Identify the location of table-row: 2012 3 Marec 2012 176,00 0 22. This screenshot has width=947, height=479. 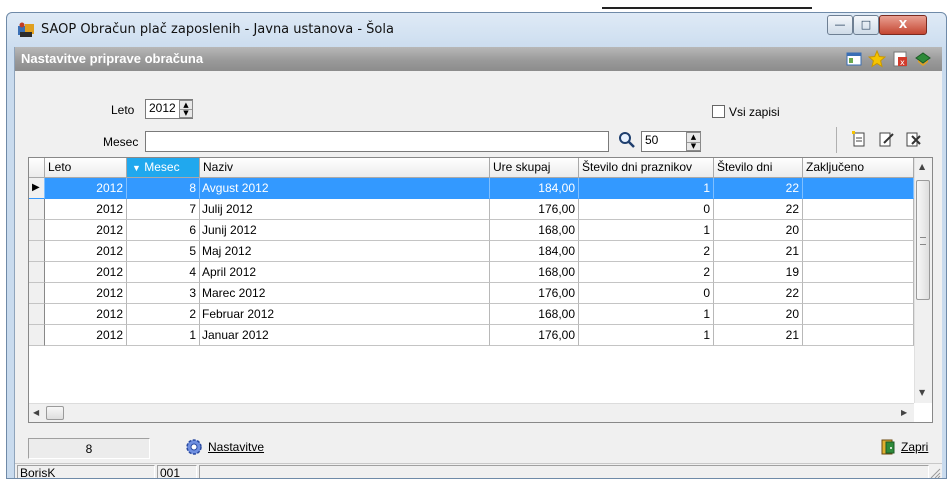
(480, 293).